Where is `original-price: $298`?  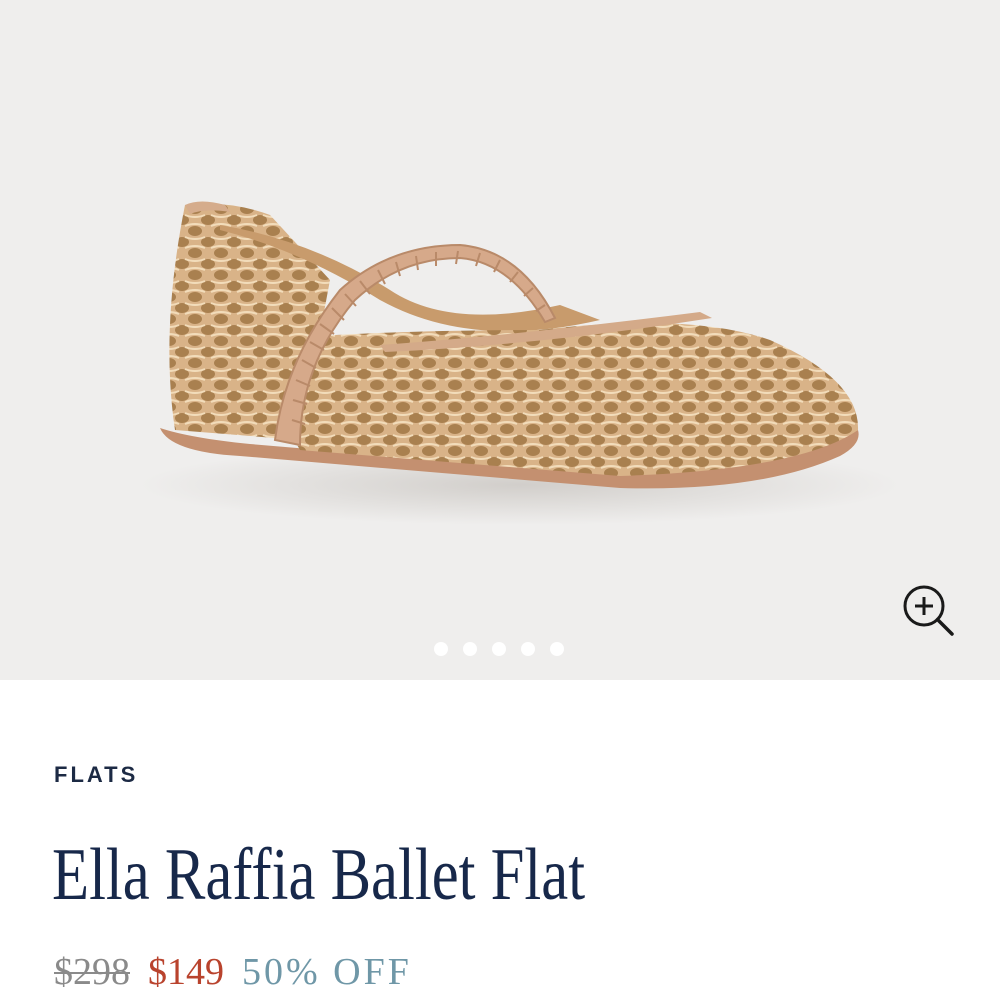 original-price: $298 is located at coordinates (92, 972).